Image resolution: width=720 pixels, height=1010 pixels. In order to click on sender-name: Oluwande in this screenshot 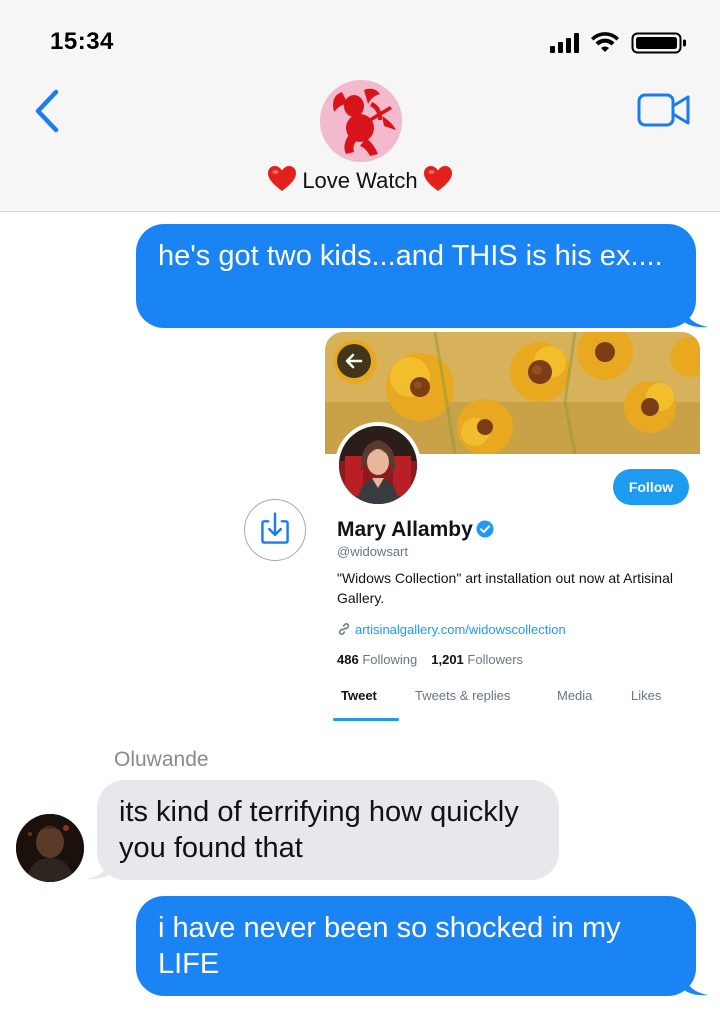, I will do `click(161, 759)`.